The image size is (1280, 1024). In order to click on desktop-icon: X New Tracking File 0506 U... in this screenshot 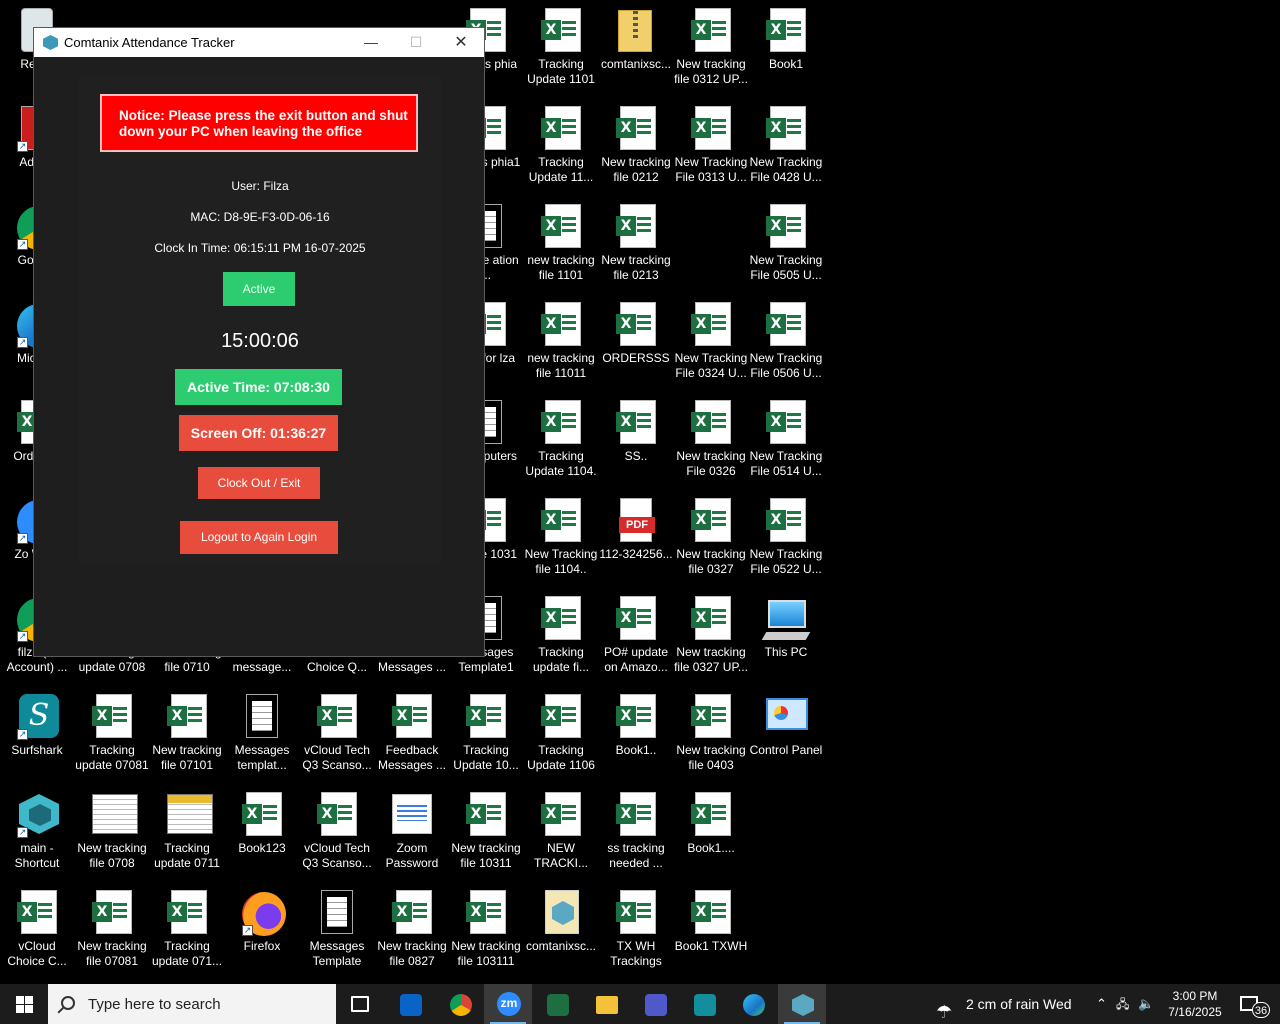, I will do `click(786, 340)`.